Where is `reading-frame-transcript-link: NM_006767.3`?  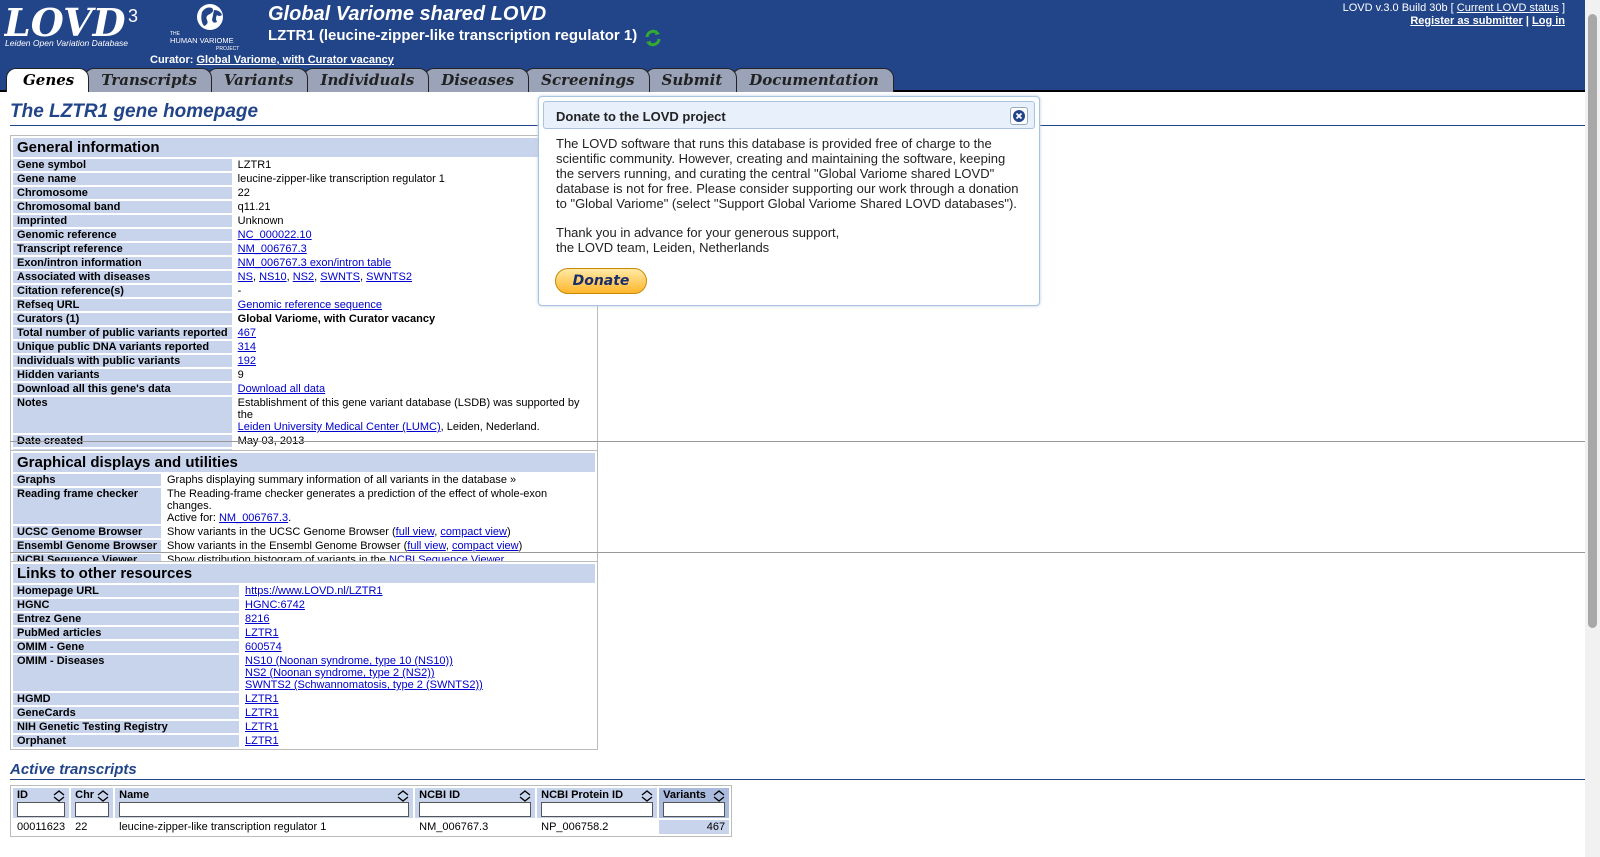
reading-frame-transcript-link: NM_006767.3 is located at coordinates (253, 518).